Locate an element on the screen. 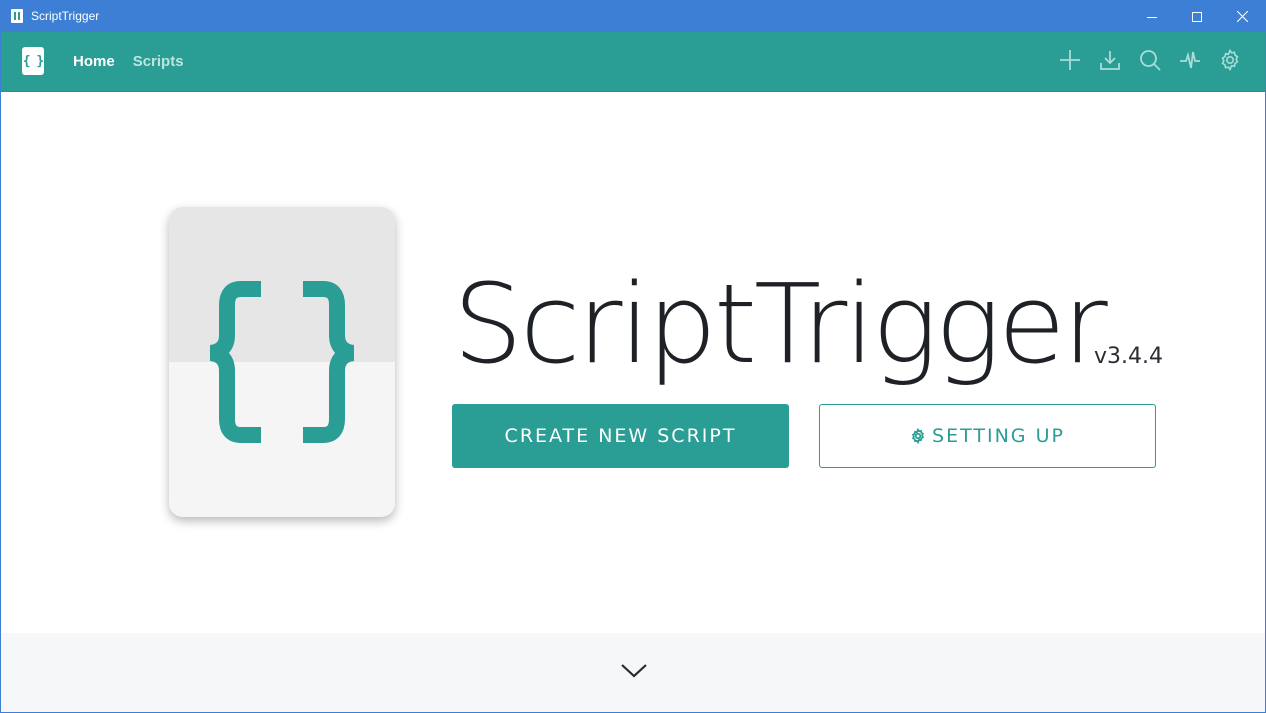 The image size is (1266, 713). download-button is located at coordinates (1110, 60).